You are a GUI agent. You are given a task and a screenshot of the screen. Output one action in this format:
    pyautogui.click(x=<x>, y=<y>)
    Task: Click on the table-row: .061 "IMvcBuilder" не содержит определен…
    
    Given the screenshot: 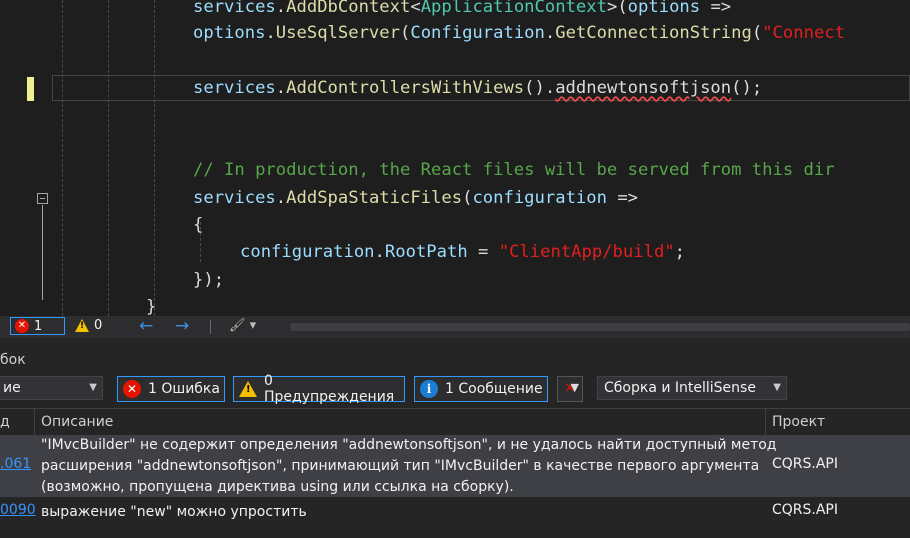 What is the action you would take?
    pyautogui.click(x=455, y=466)
    